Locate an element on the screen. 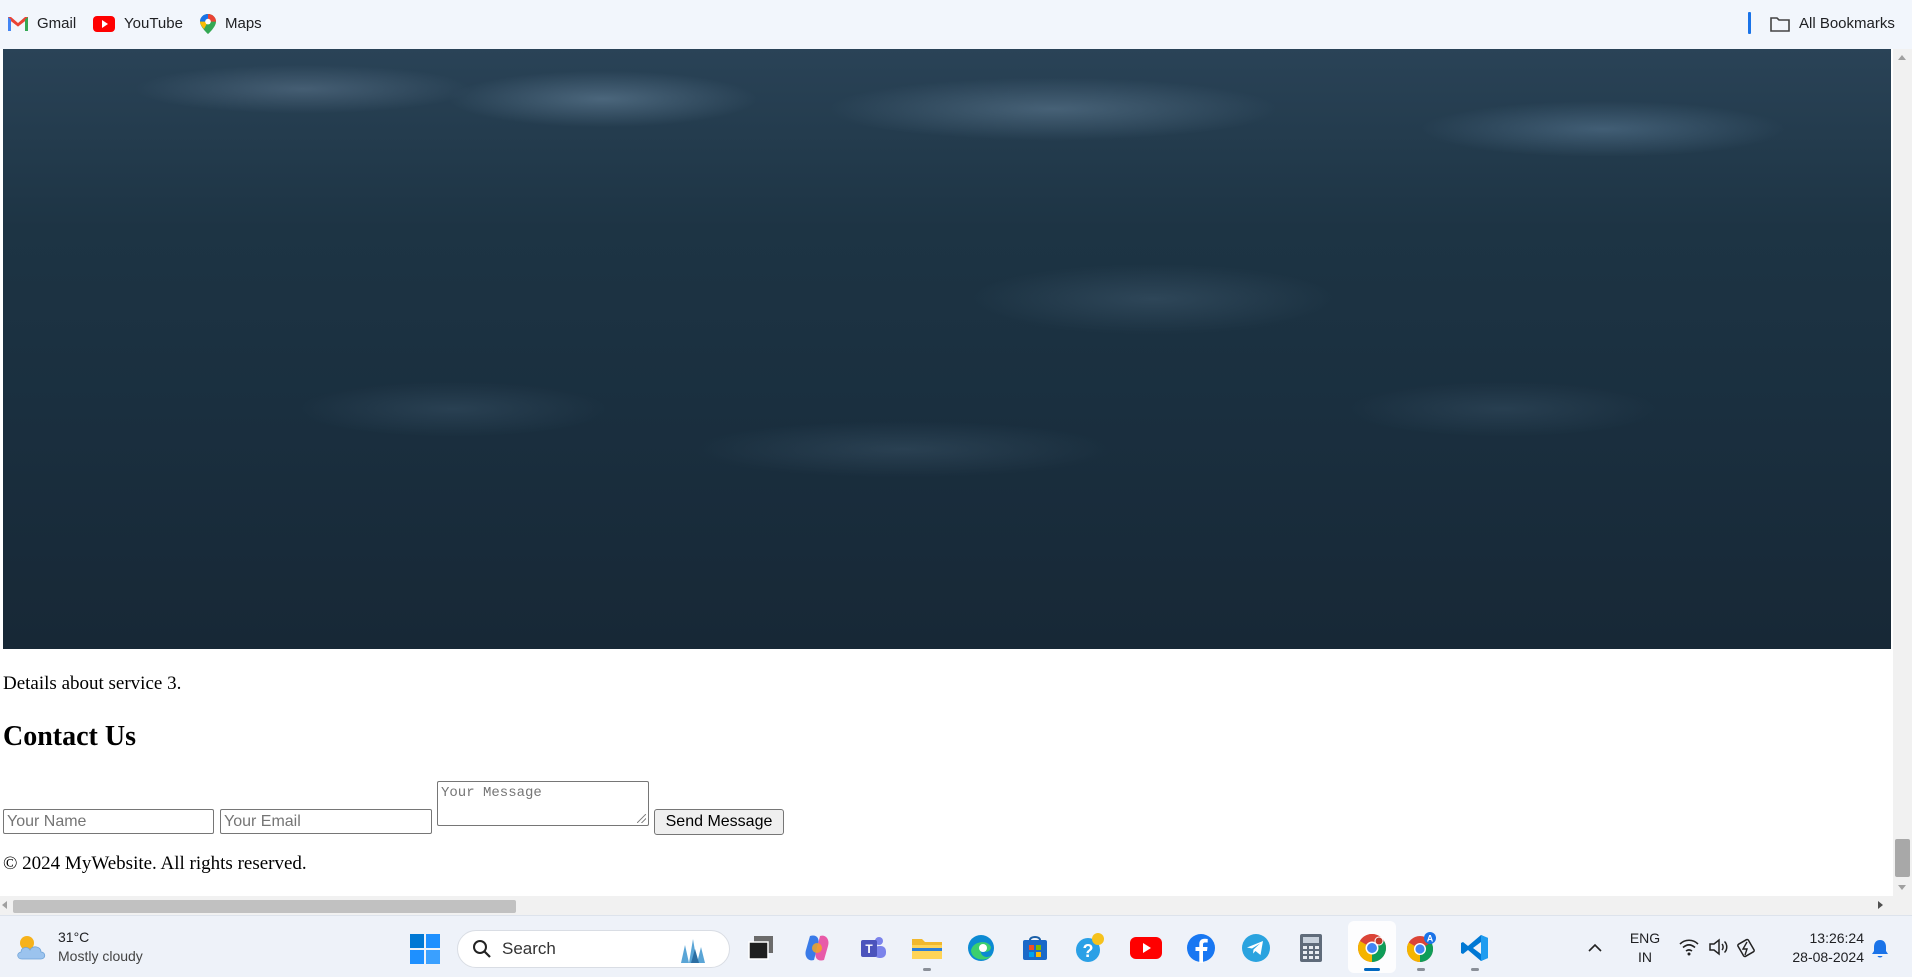 This screenshot has height=977, width=1912. windows-start-icon is located at coordinates (425, 949).